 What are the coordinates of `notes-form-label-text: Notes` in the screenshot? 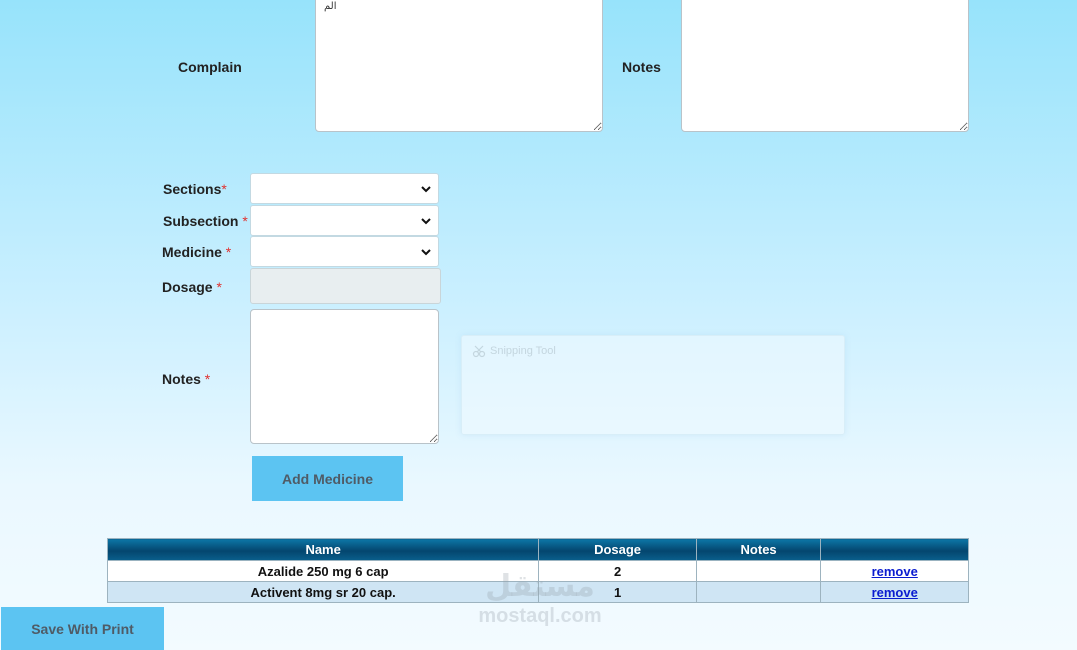 It's located at (181, 379).